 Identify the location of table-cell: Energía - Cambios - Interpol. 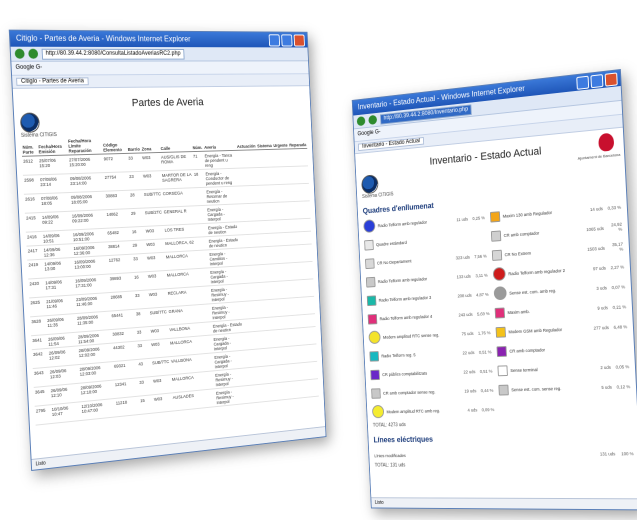
(225, 258).